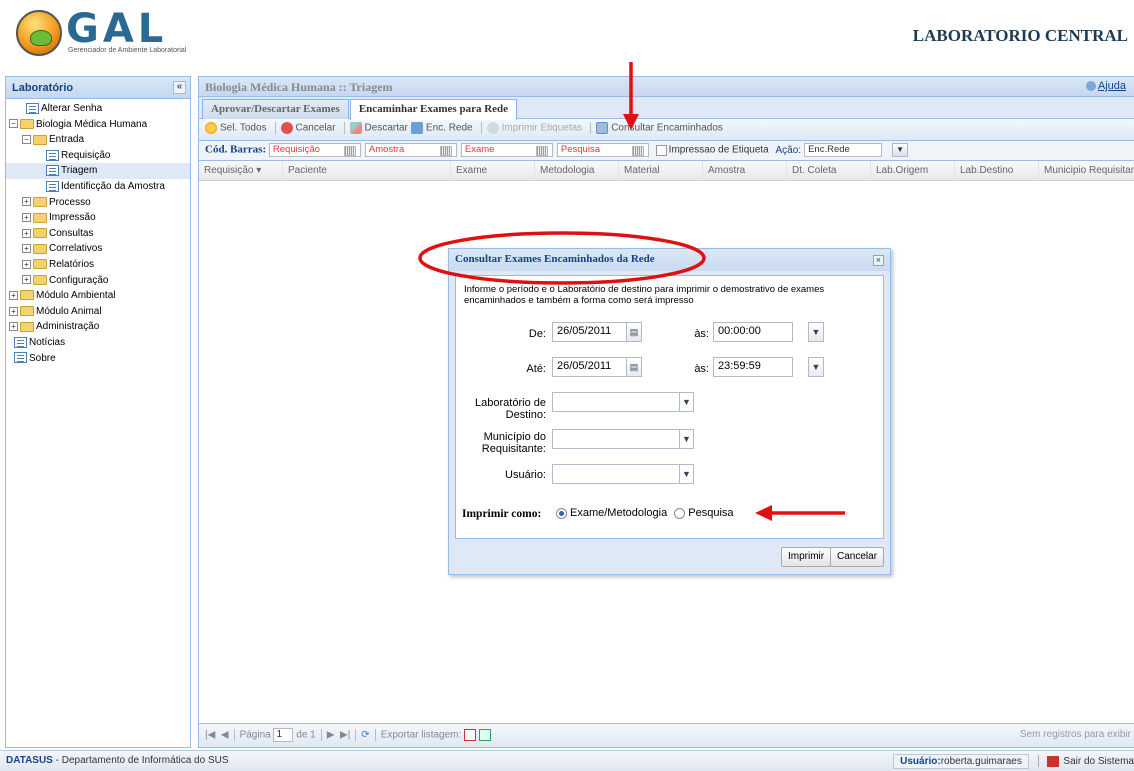 The height and width of the screenshot is (771, 1134). Describe the element at coordinates (1090, 761) in the screenshot. I see `logout-button: Sair do Sistema` at that location.